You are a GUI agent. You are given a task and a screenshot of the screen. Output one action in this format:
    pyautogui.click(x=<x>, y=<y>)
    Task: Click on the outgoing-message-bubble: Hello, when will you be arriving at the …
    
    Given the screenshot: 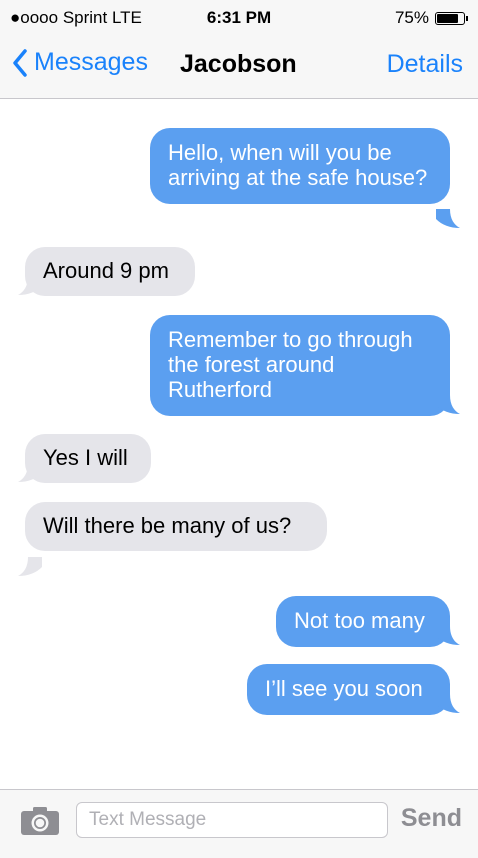 What is the action you would take?
    pyautogui.click(x=300, y=166)
    